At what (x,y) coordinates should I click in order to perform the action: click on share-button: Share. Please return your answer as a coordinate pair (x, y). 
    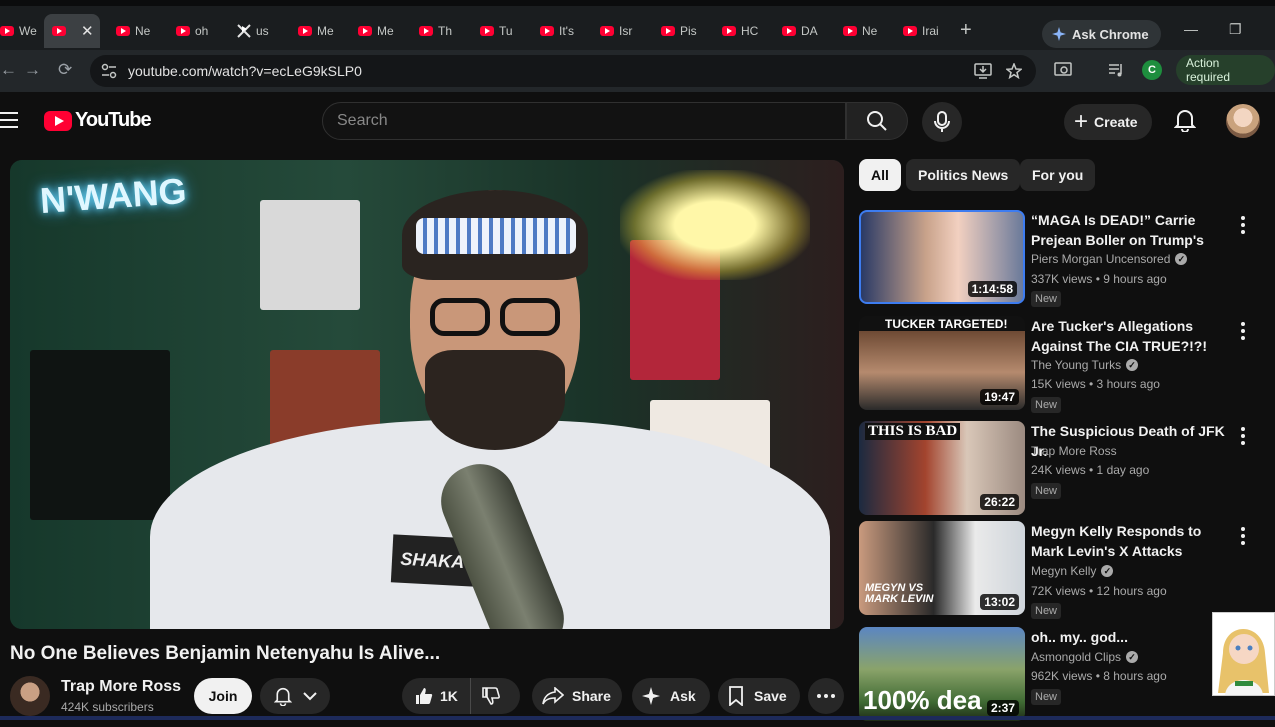
    Looking at the image, I should click on (577, 696).